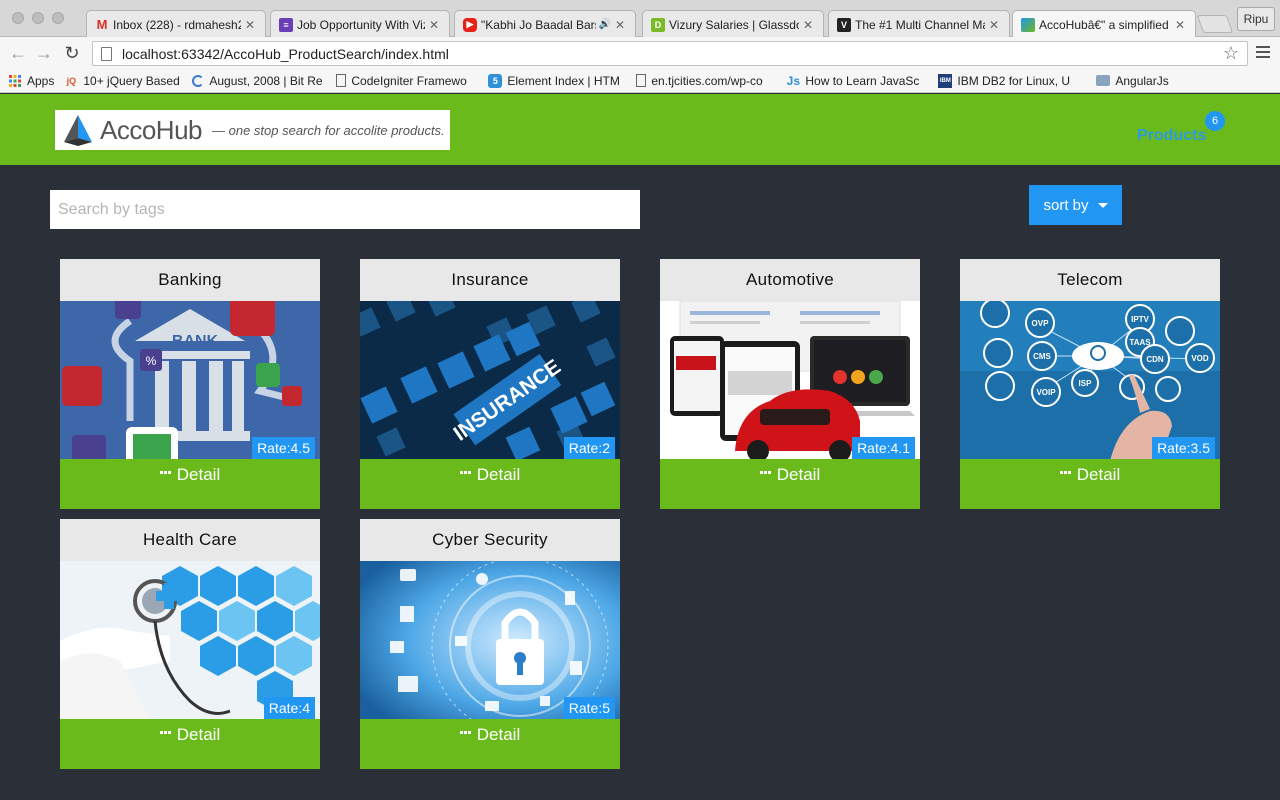 The height and width of the screenshot is (800, 1280). Describe the element at coordinates (58, 18) in the screenshot. I see `window-zoom-button` at that location.